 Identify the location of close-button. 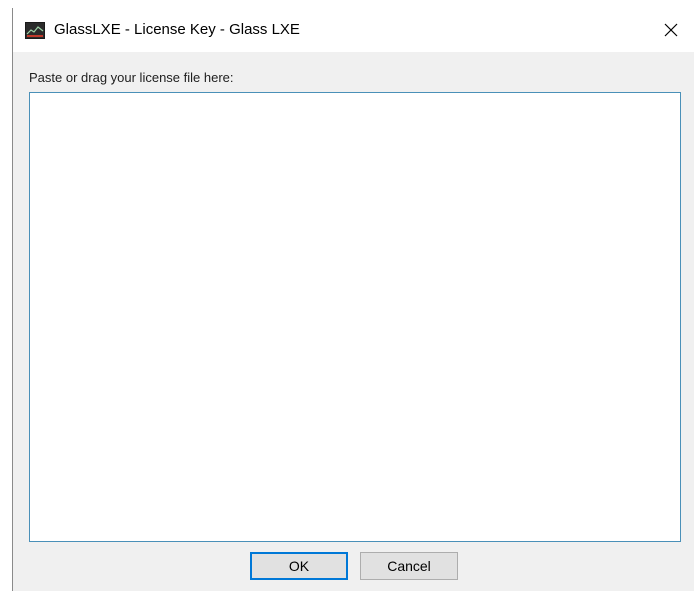
(671, 30).